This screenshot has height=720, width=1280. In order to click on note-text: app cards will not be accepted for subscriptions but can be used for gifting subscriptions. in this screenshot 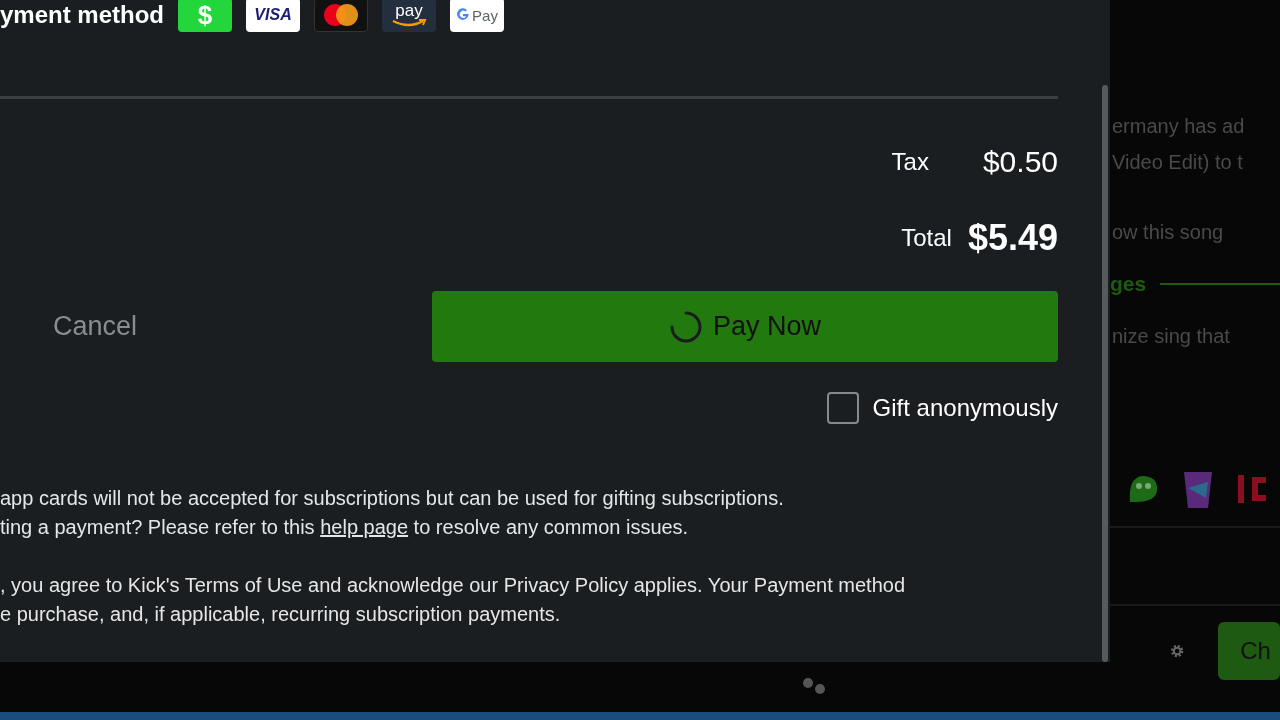, I will do `click(392, 498)`.